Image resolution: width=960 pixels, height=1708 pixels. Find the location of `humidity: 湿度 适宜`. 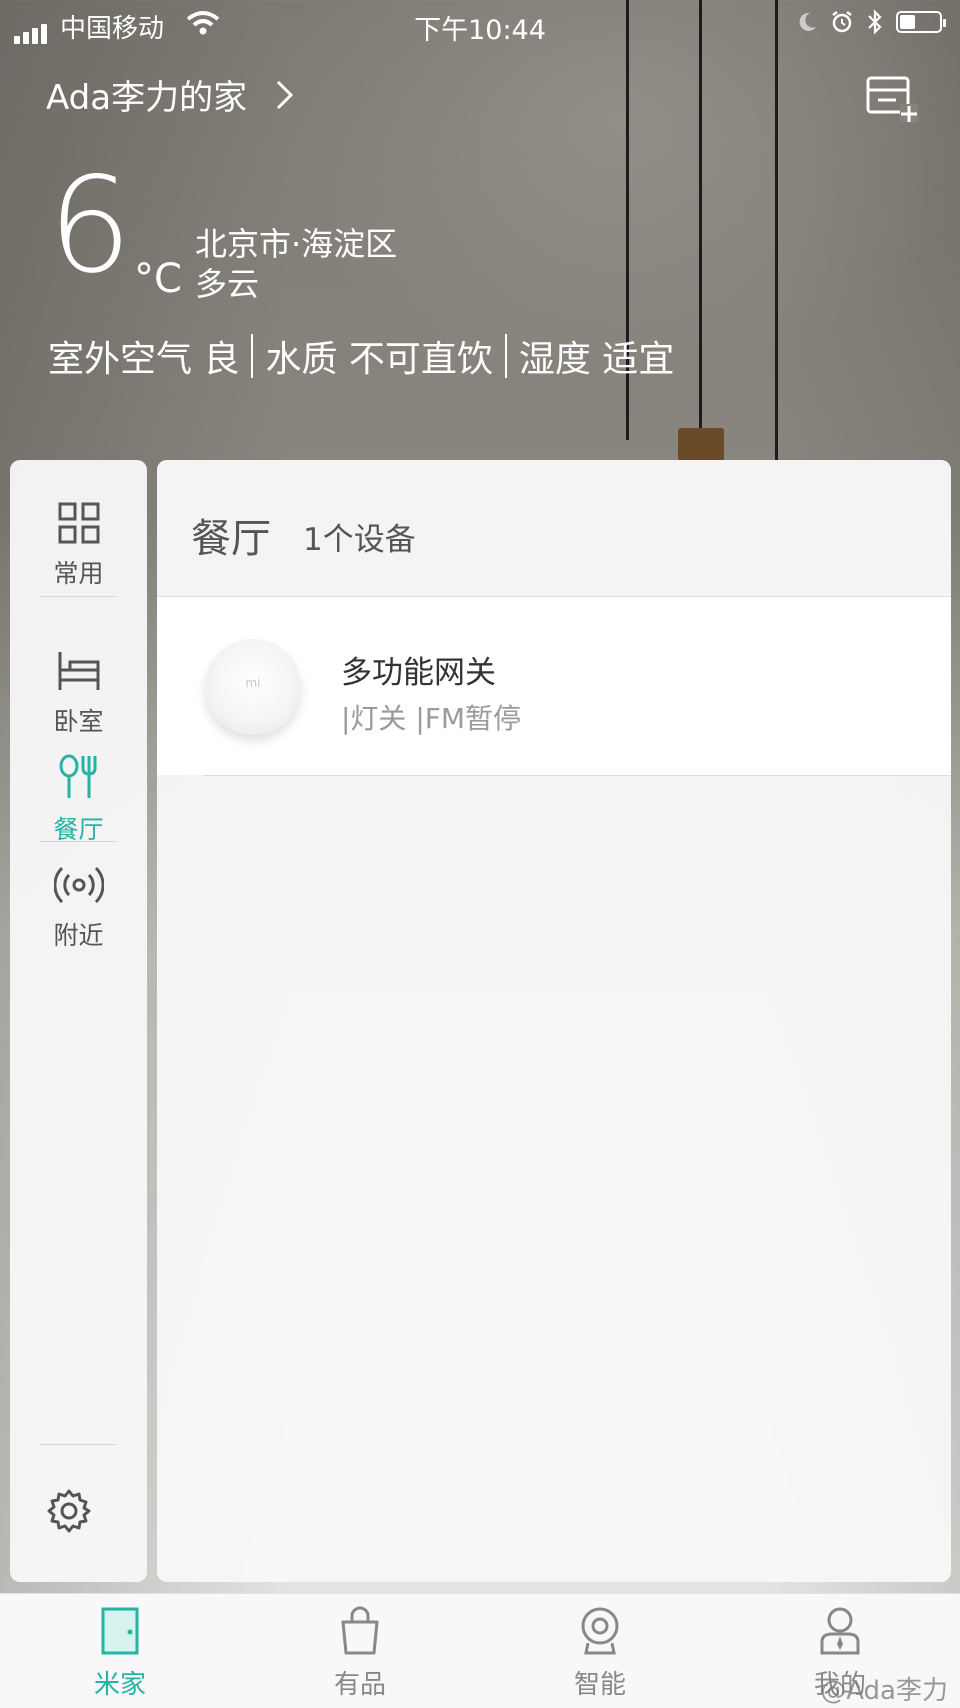

humidity: 湿度 适宜 is located at coordinates (596, 359).